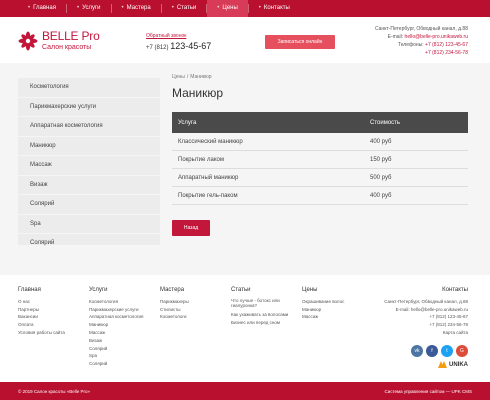 The height and width of the screenshot is (400, 490). What do you see at coordinates (89, 166) in the screenshot?
I see `sidebar-item-massage: Массаж` at bounding box center [89, 166].